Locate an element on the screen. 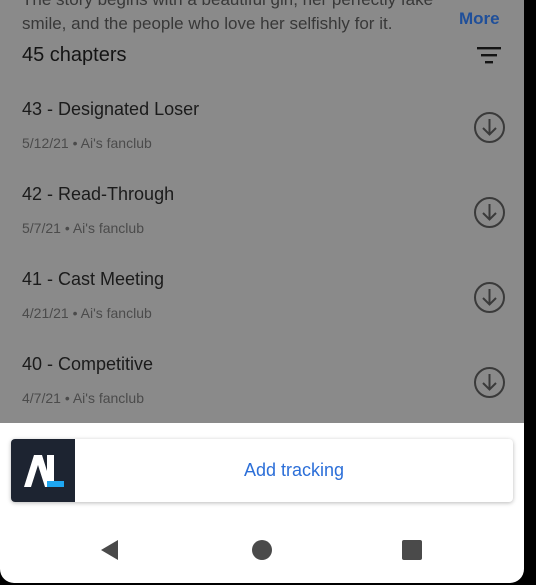  more-link: More is located at coordinates (479, 19).